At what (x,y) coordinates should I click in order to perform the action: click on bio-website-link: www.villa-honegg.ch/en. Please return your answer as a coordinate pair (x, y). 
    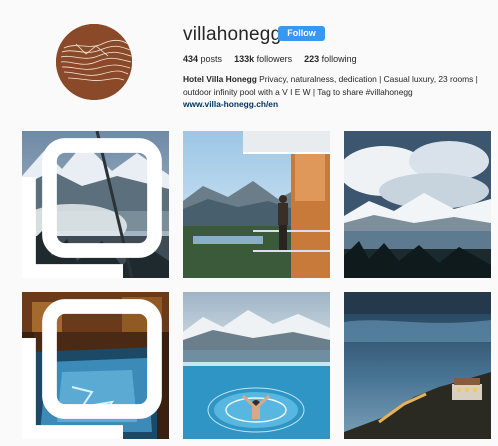
    Looking at the image, I should click on (230, 104).